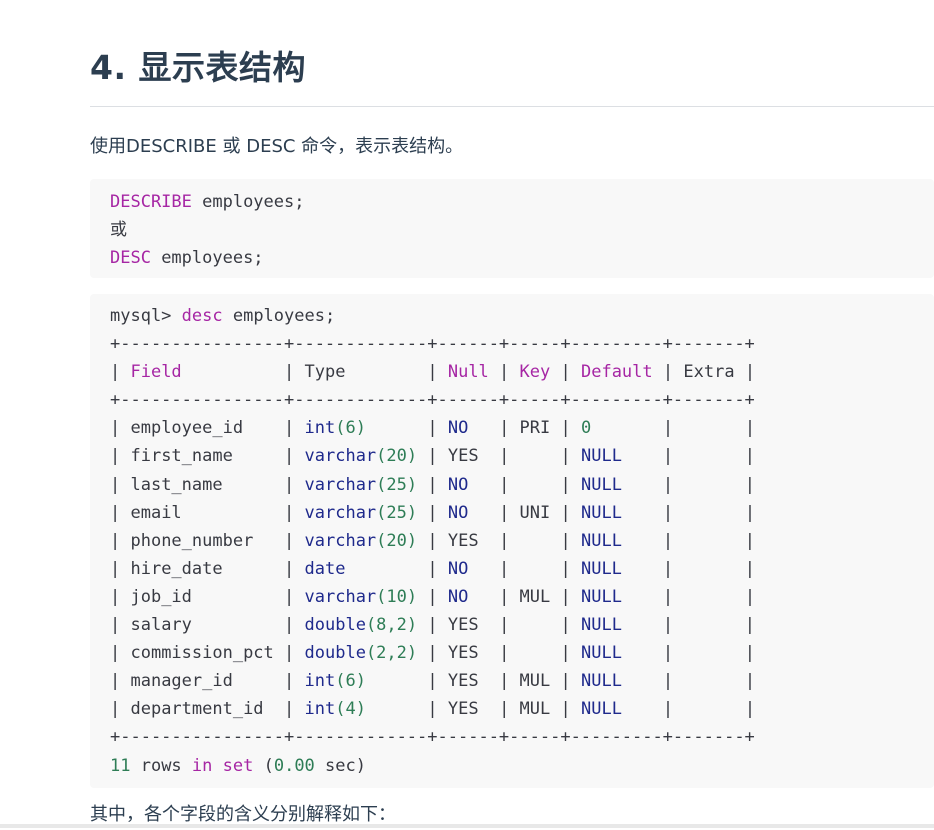 This screenshot has width=934, height=830. Describe the element at coordinates (151, 202) in the screenshot. I see `sql-keyword: DESCRIBE` at that location.